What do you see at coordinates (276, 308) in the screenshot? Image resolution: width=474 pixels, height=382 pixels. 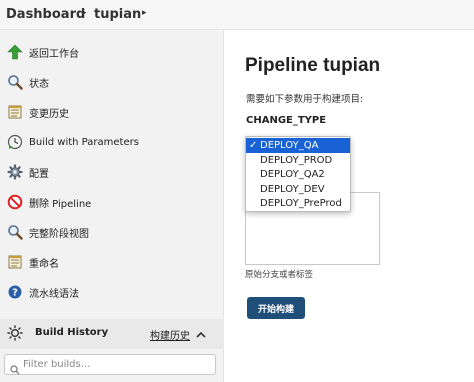 I see `start-build-button: 开始构建` at bounding box center [276, 308].